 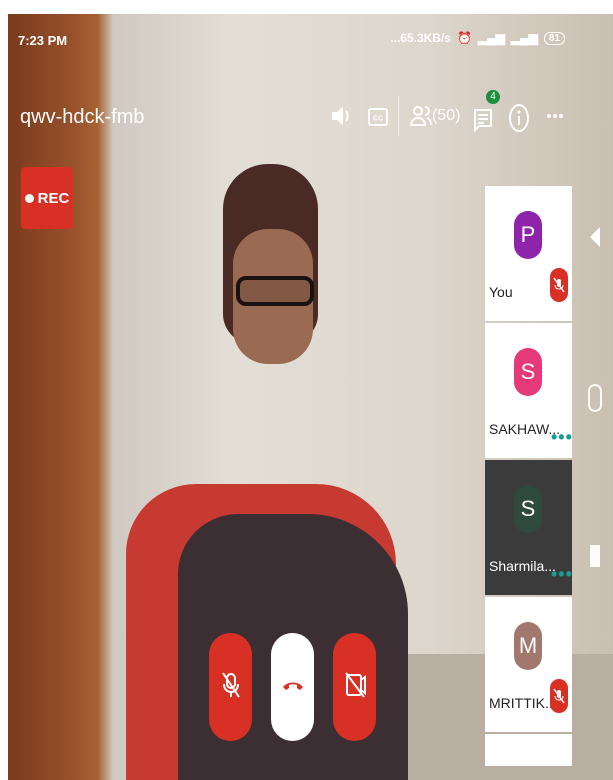 I want to click on rec-label: REC, so click(x=53, y=198).